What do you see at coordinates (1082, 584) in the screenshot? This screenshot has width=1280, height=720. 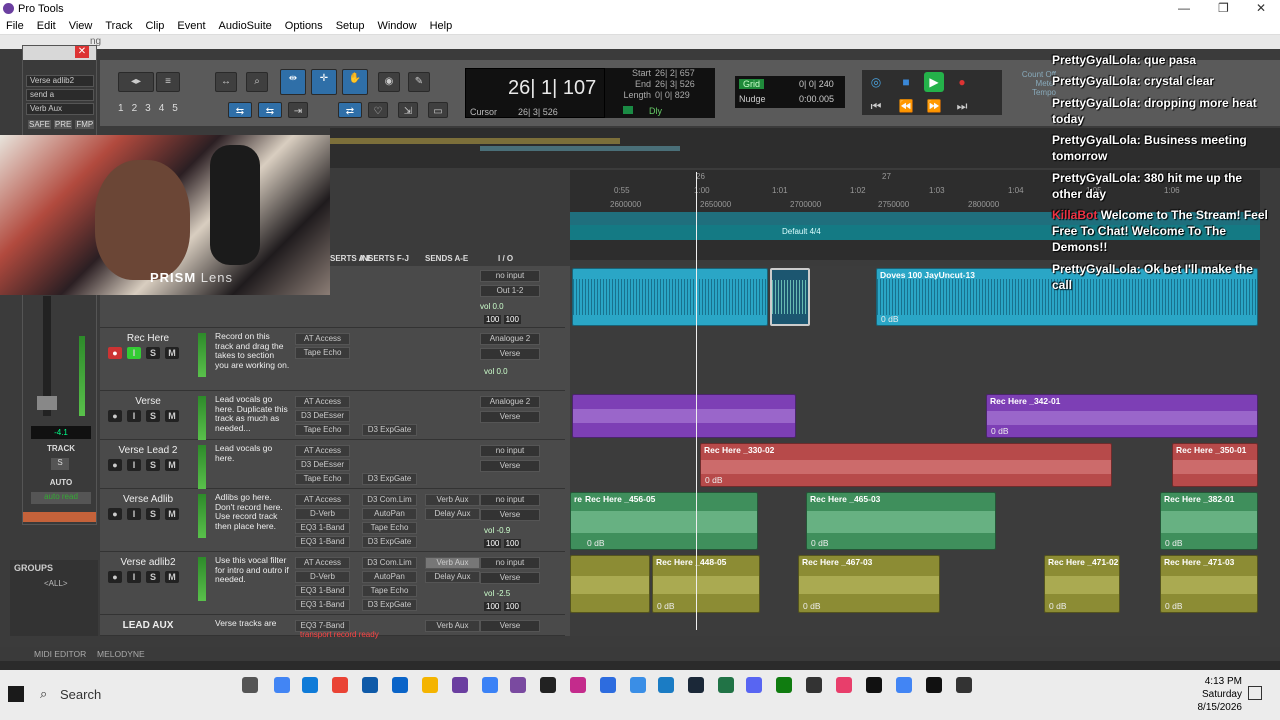 I see `audio-clip: Rec Here _471-02 0 dB` at bounding box center [1082, 584].